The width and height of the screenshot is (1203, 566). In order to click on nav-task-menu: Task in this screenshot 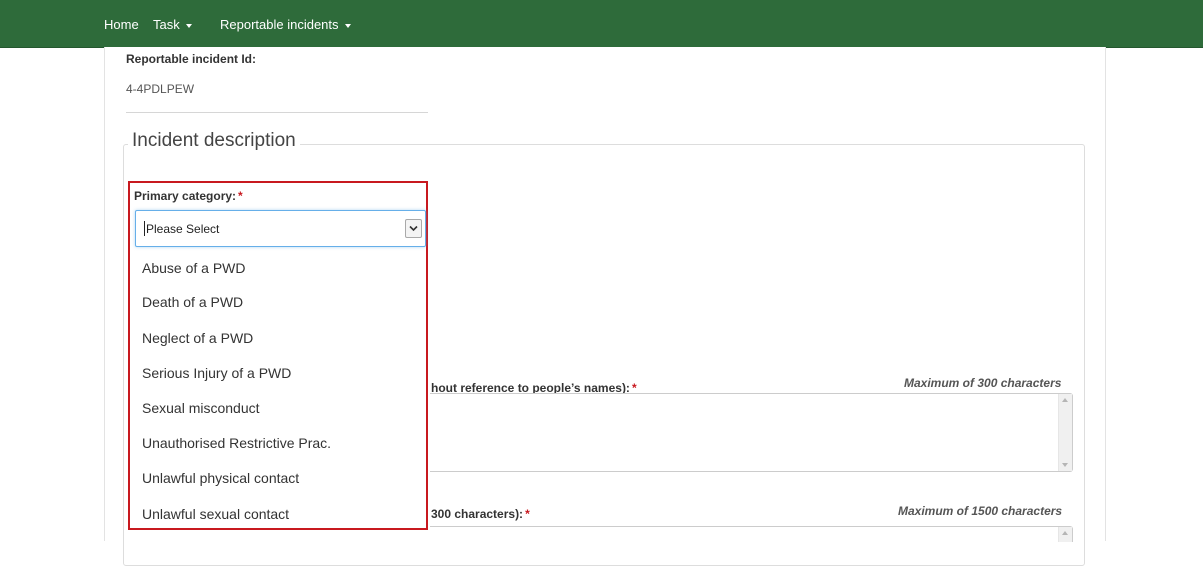, I will do `click(172, 24)`.